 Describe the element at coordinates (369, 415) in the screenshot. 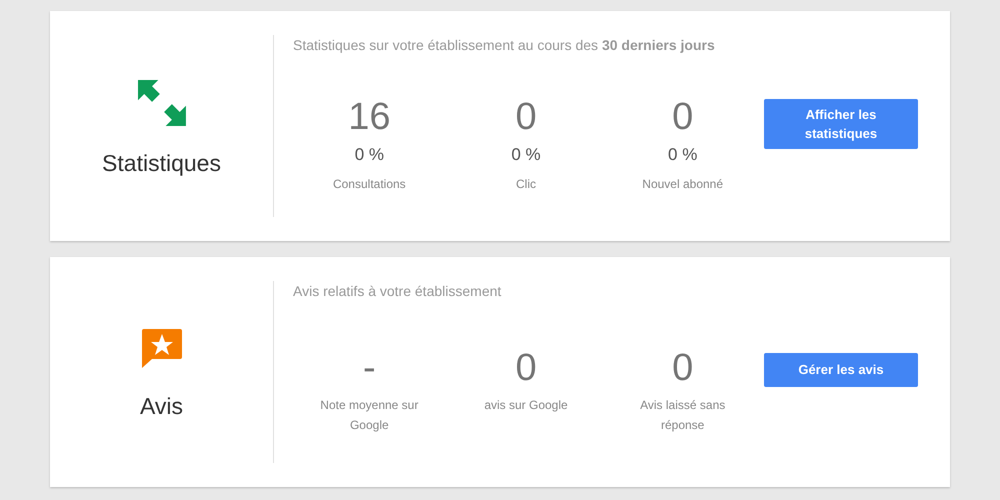

I see `metric-label: Note moyenne sur Google` at that location.